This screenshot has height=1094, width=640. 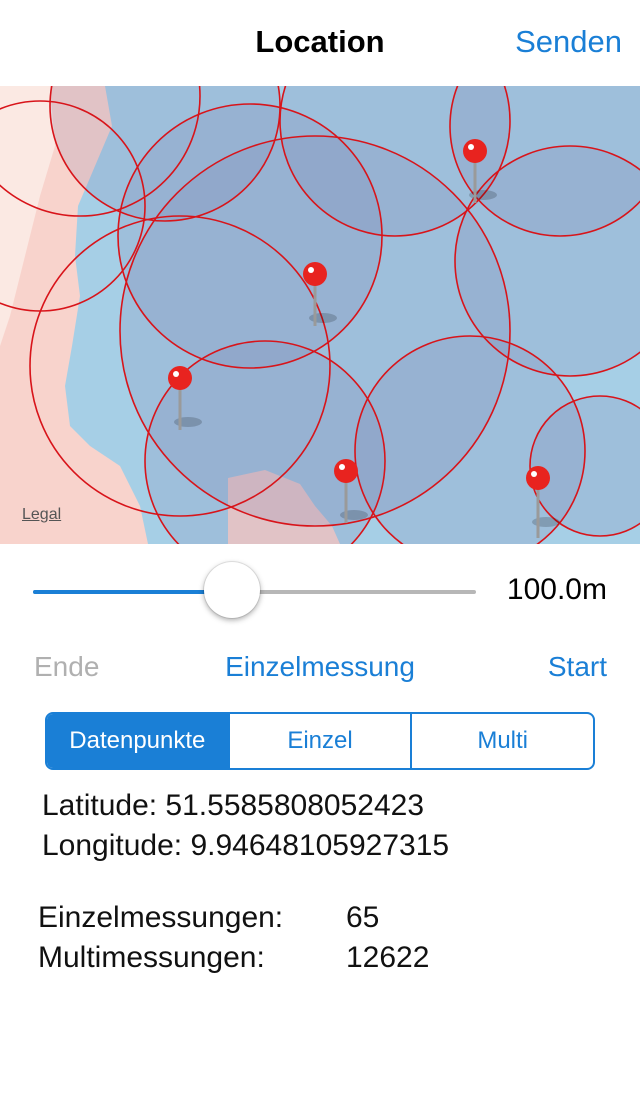 What do you see at coordinates (133, 592) in the screenshot?
I see `slider-track-fill` at bounding box center [133, 592].